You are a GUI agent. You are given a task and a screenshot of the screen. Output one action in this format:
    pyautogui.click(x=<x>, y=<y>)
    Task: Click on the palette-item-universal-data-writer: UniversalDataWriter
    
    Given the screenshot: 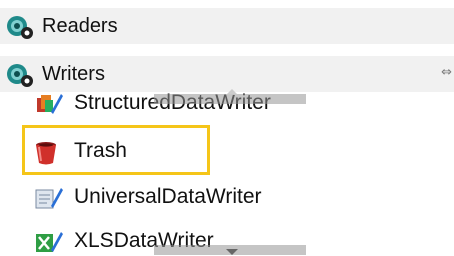 What is the action you would take?
    pyautogui.click(x=150, y=198)
    